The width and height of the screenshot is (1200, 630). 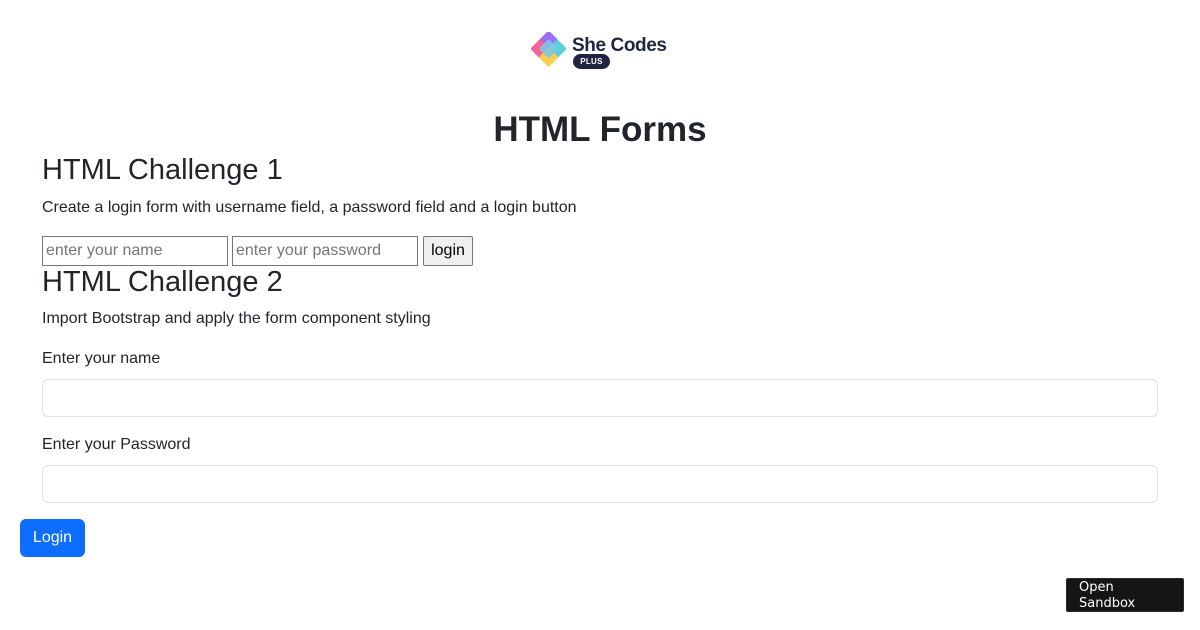 What do you see at coordinates (549, 49) in the screenshot?
I see `shecodes-logo-icon` at bounding box center [549, 49].